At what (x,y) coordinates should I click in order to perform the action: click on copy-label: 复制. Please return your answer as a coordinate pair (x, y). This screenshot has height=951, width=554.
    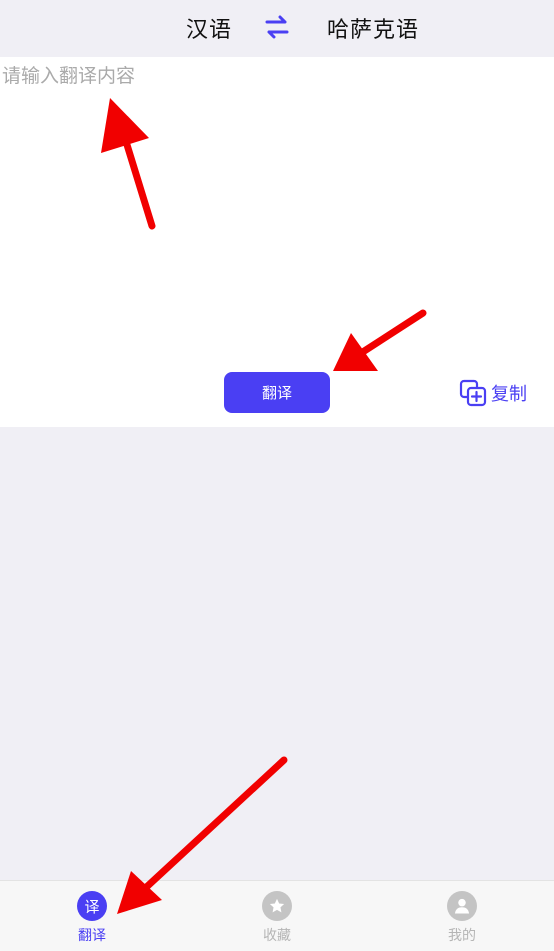
    Looking at the image, I should click on (509, 394).